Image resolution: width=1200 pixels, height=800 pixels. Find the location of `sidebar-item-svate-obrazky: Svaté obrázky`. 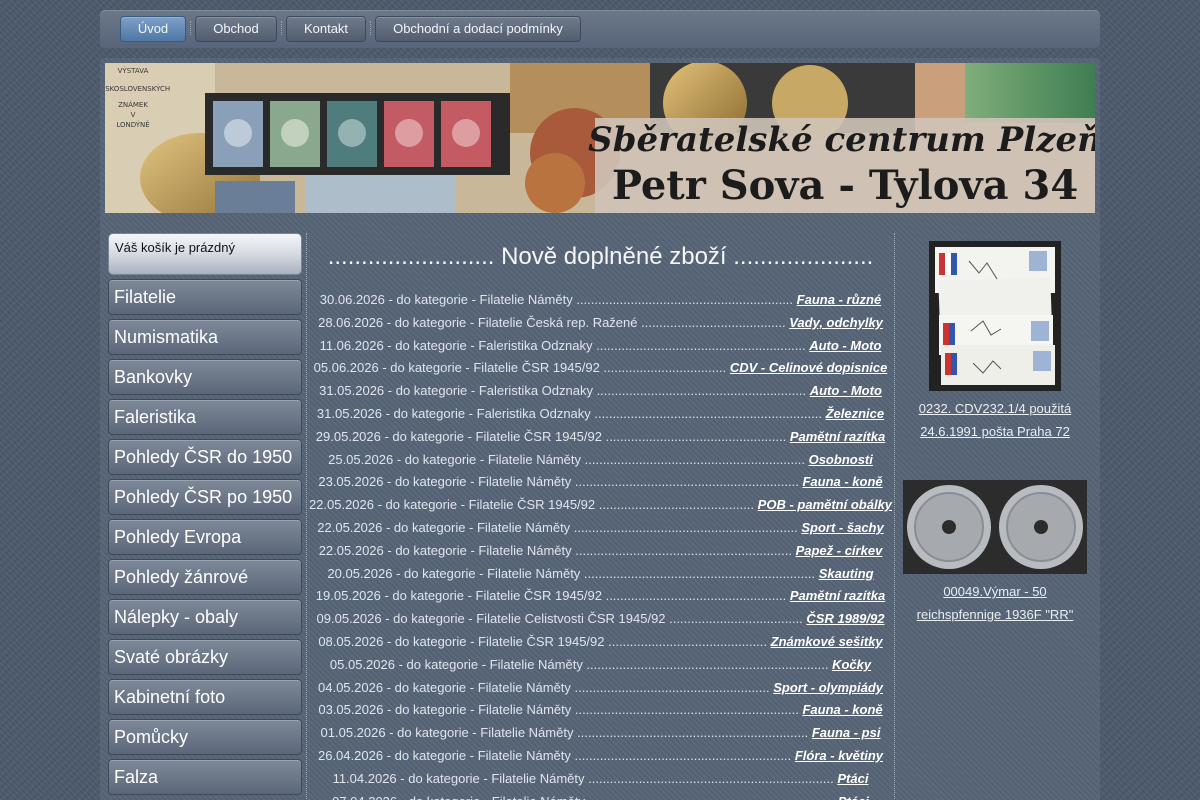

sidebar-item-svate-obrazky: Svaté obrázky is located at coordinates (205, 657).